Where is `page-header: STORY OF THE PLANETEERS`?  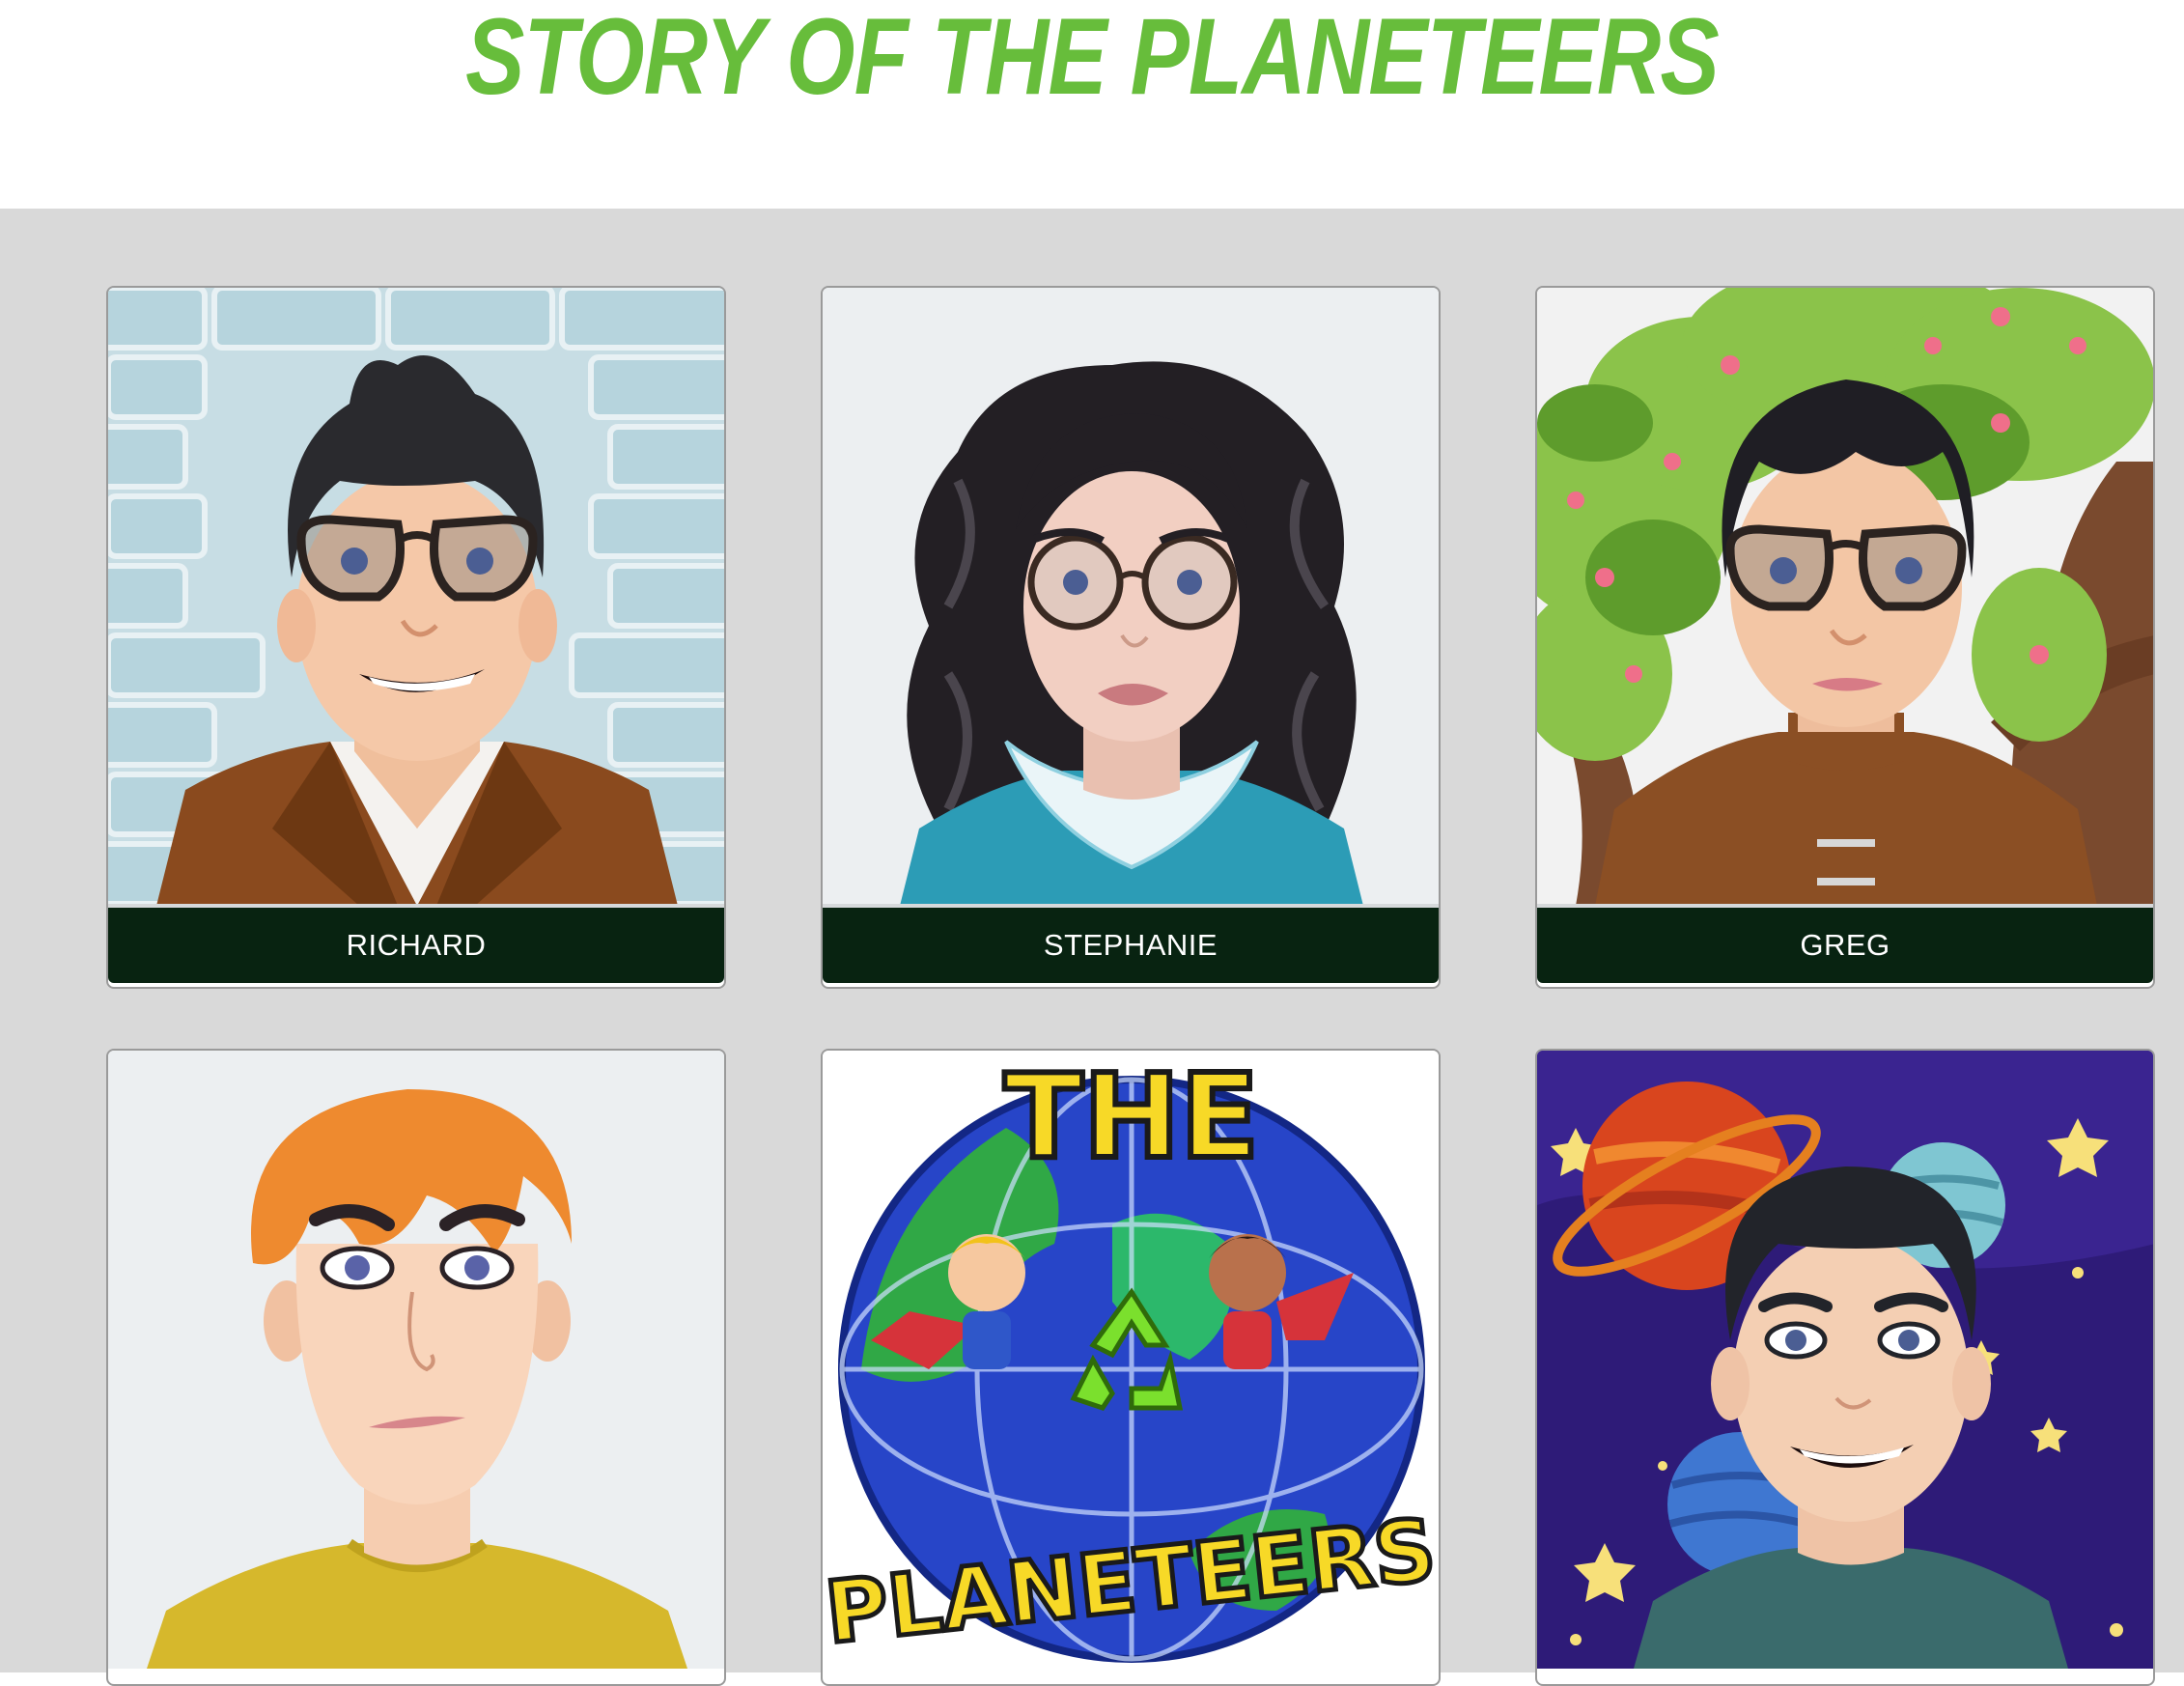
page-header: STORY OF THE PLANETEERS is located at coordinates (1092, 105).